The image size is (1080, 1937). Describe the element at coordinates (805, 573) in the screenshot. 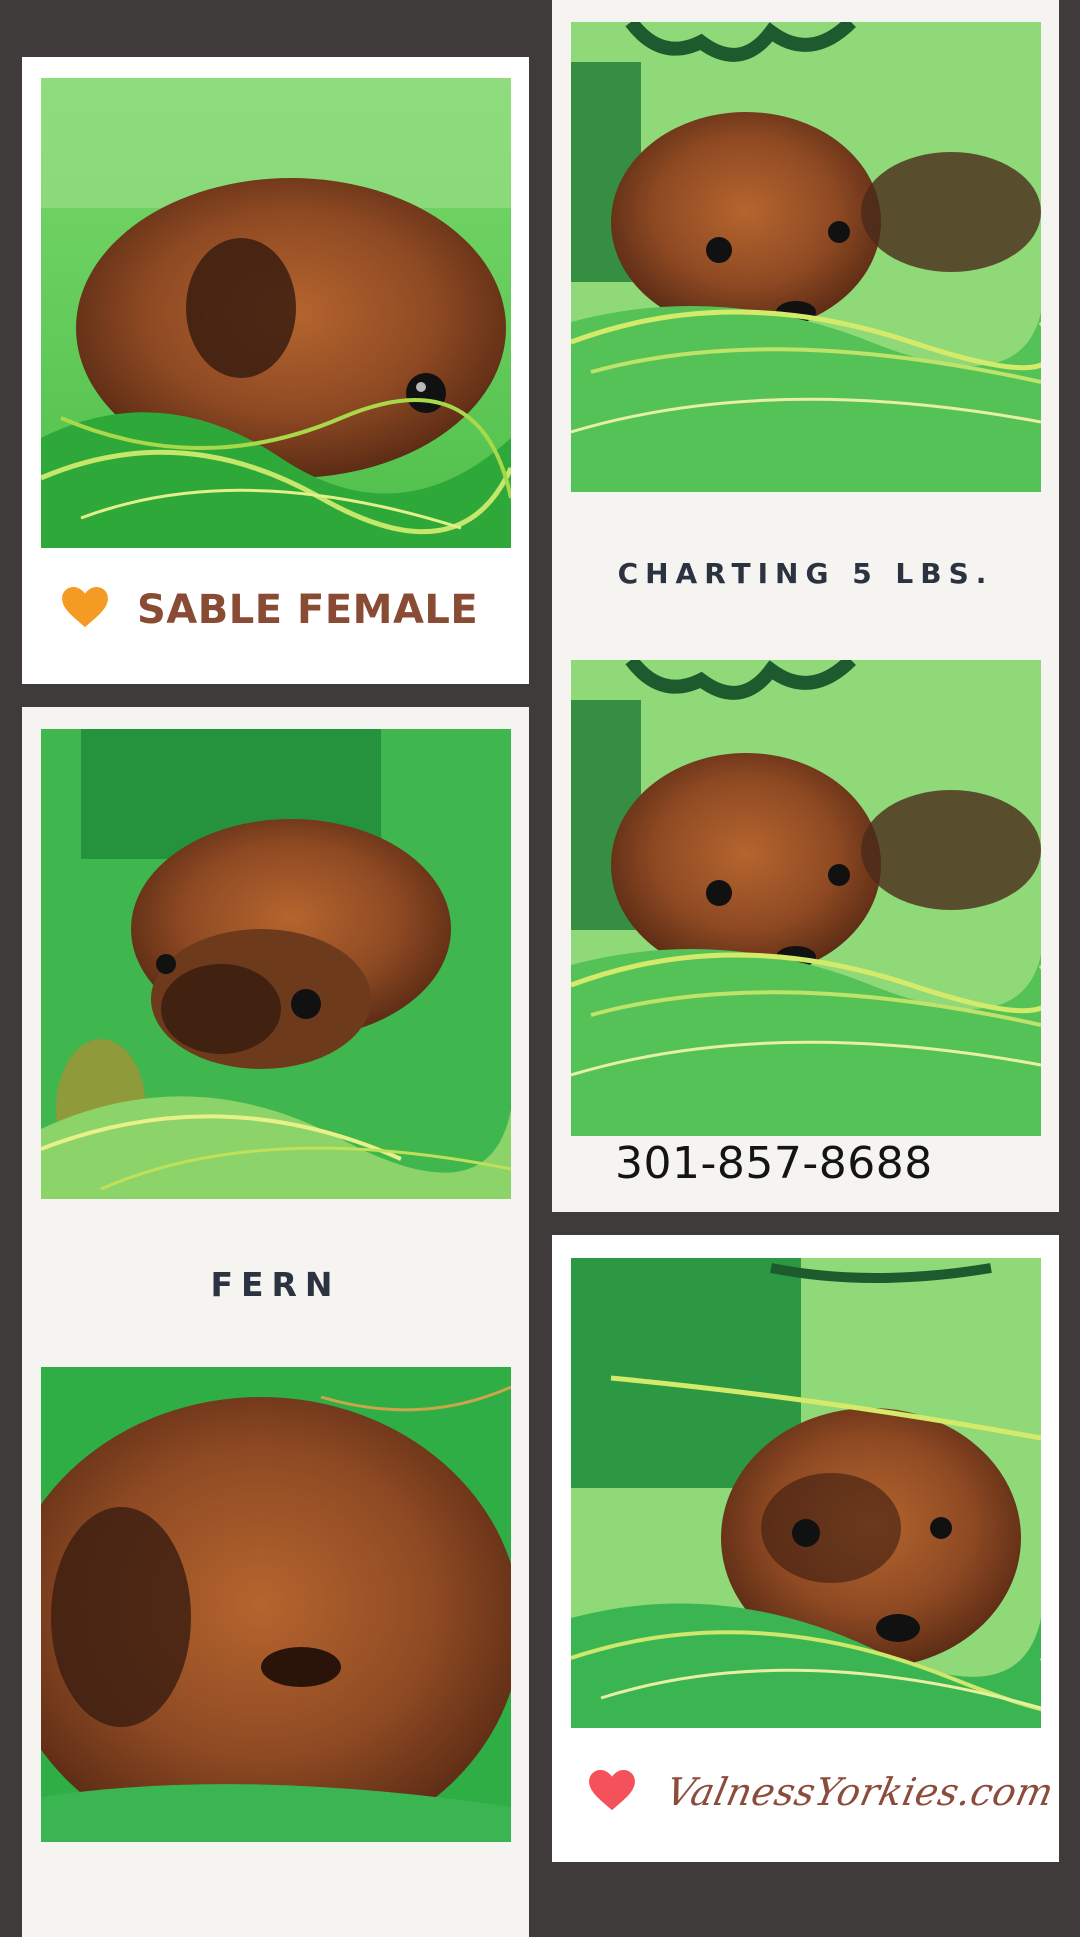

I see `weight-estimate: CHARTING 5 LBS.` at that location.